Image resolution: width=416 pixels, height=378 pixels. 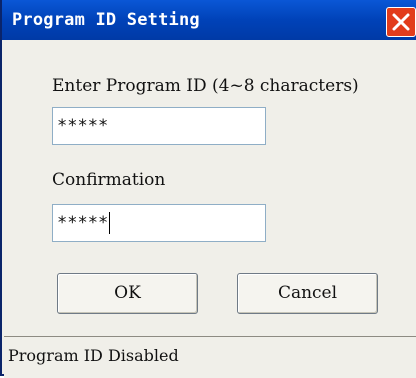 I want to click on window-title: Program ID Setting, so click(x=106, y=20).